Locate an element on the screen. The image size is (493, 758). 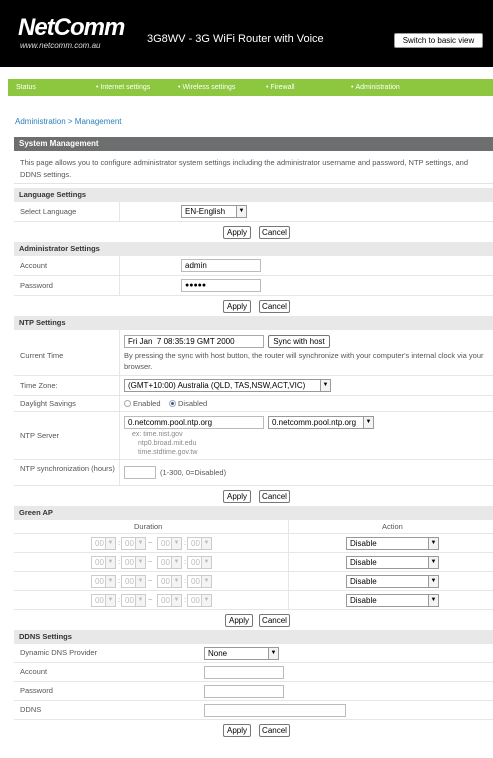
account-input: admin is located at coordinates (221, 265).